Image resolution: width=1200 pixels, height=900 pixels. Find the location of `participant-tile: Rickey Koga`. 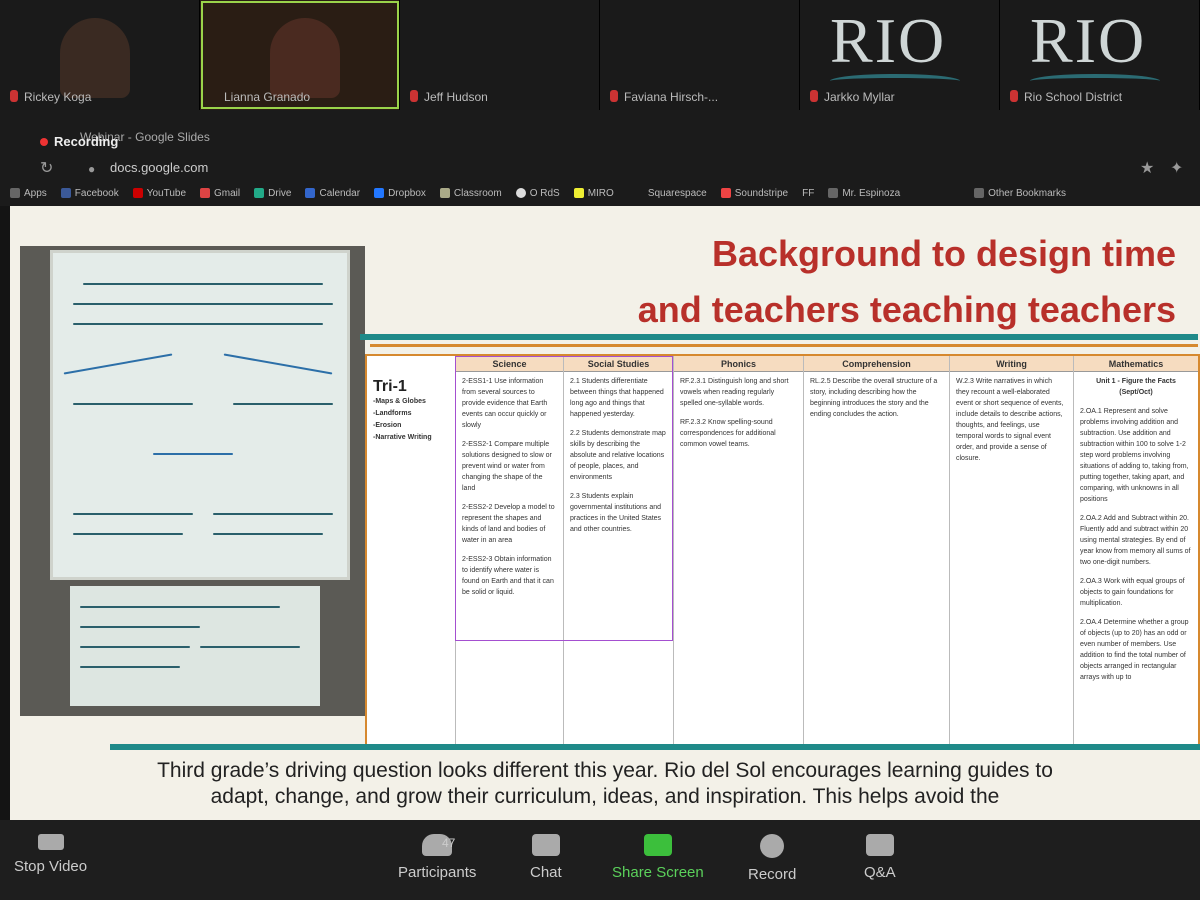

participant-tile: Rickey Koga is located at coordinates (100, 55).